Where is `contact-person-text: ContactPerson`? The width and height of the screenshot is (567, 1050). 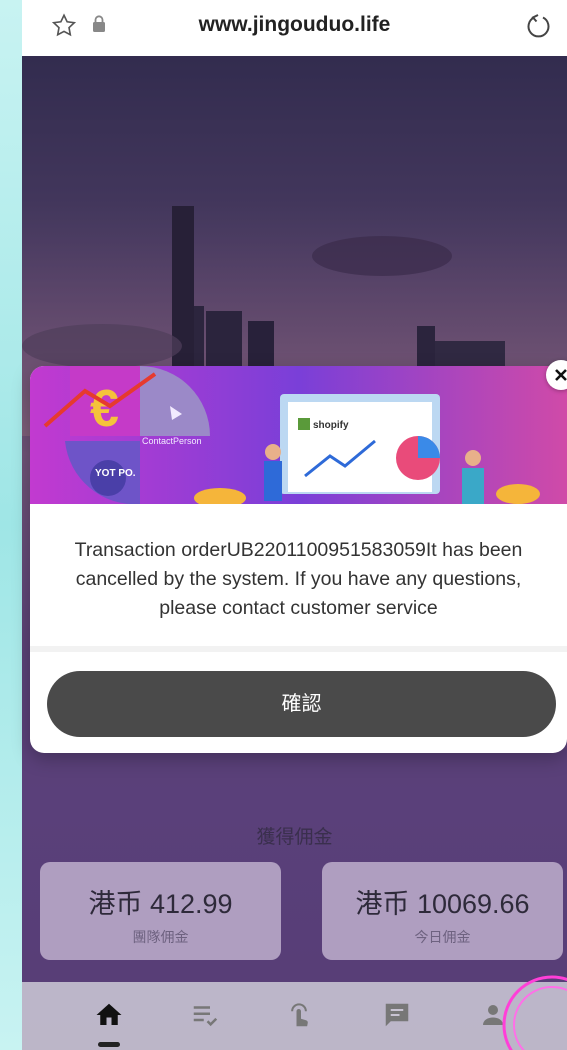 contact-person-text: ContactPerson is located at coordinates (172, 441).